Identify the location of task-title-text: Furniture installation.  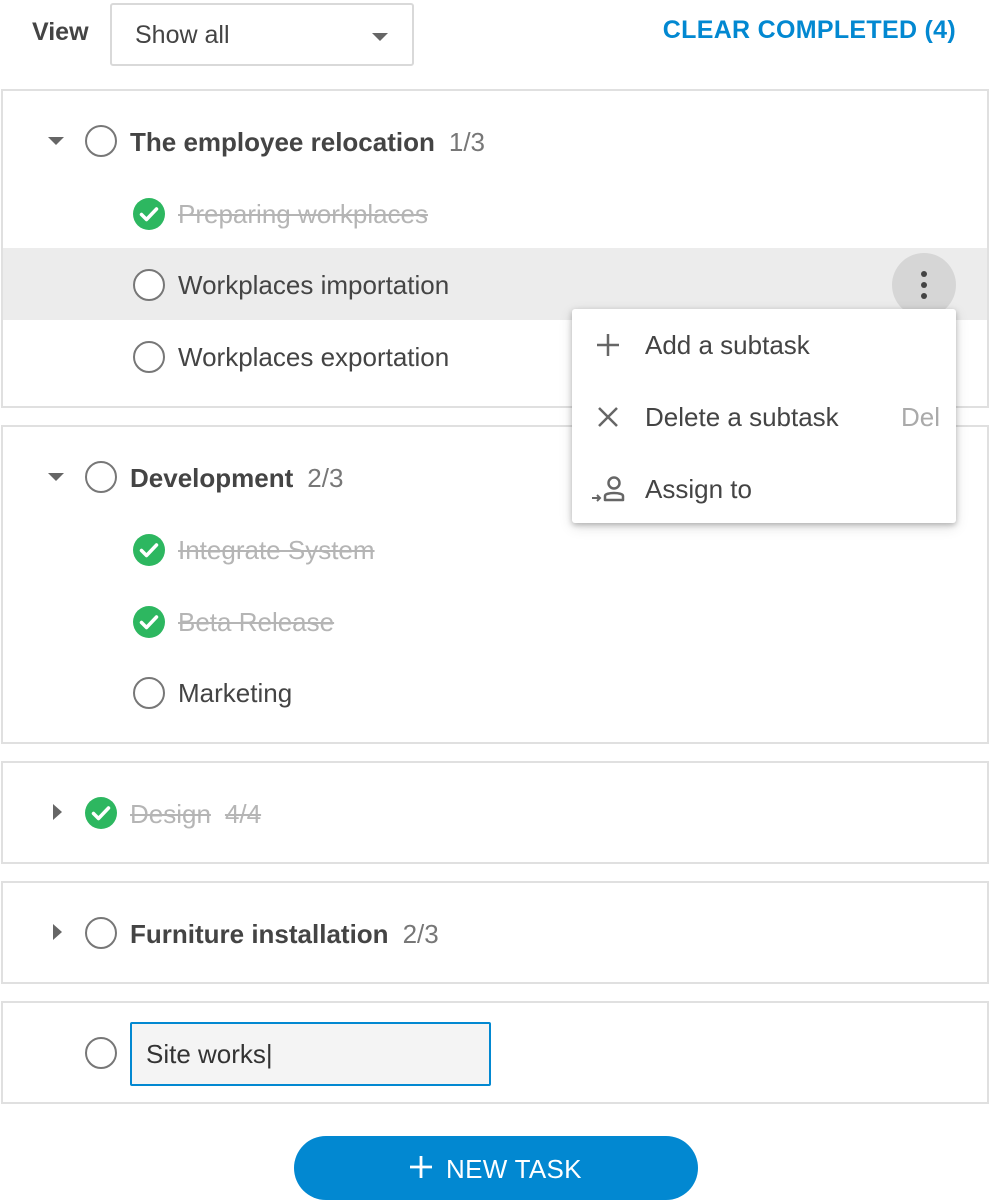
(259, 934).